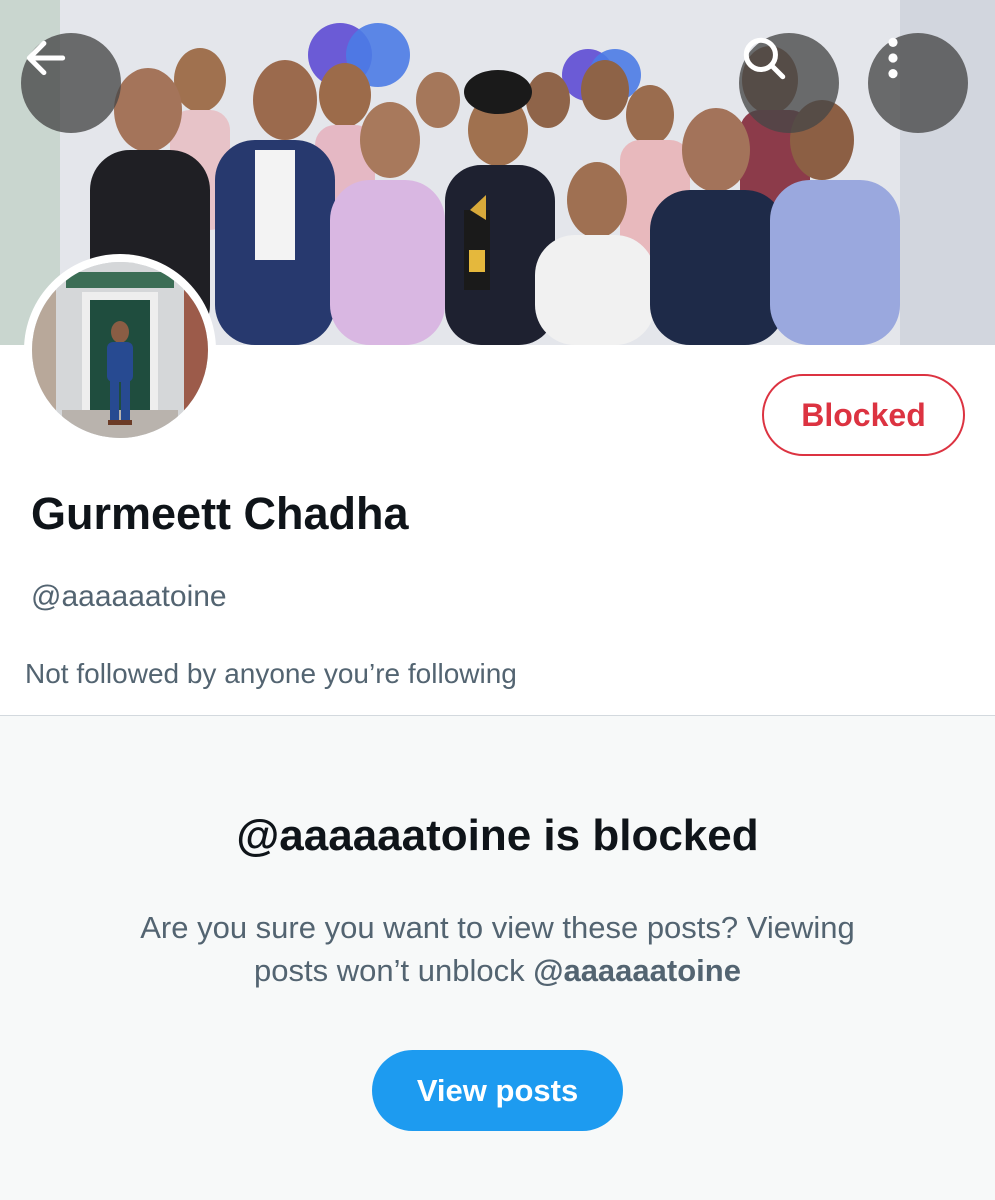 The width and height of the screenshot is (995, 1200). I want to click on avatar-photo, so click(120, 350).